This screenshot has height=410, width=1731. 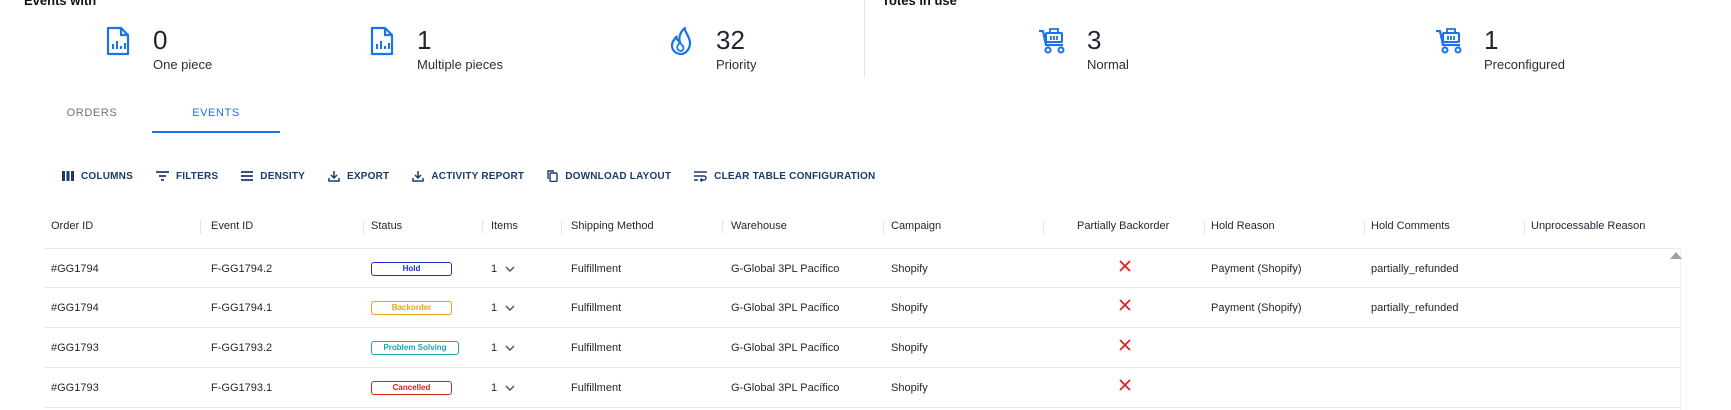 What do you see at coordinates (415, 348) in the screenshot?
I see `status-badge: Problem Solving` at bounding box center [415, 348].